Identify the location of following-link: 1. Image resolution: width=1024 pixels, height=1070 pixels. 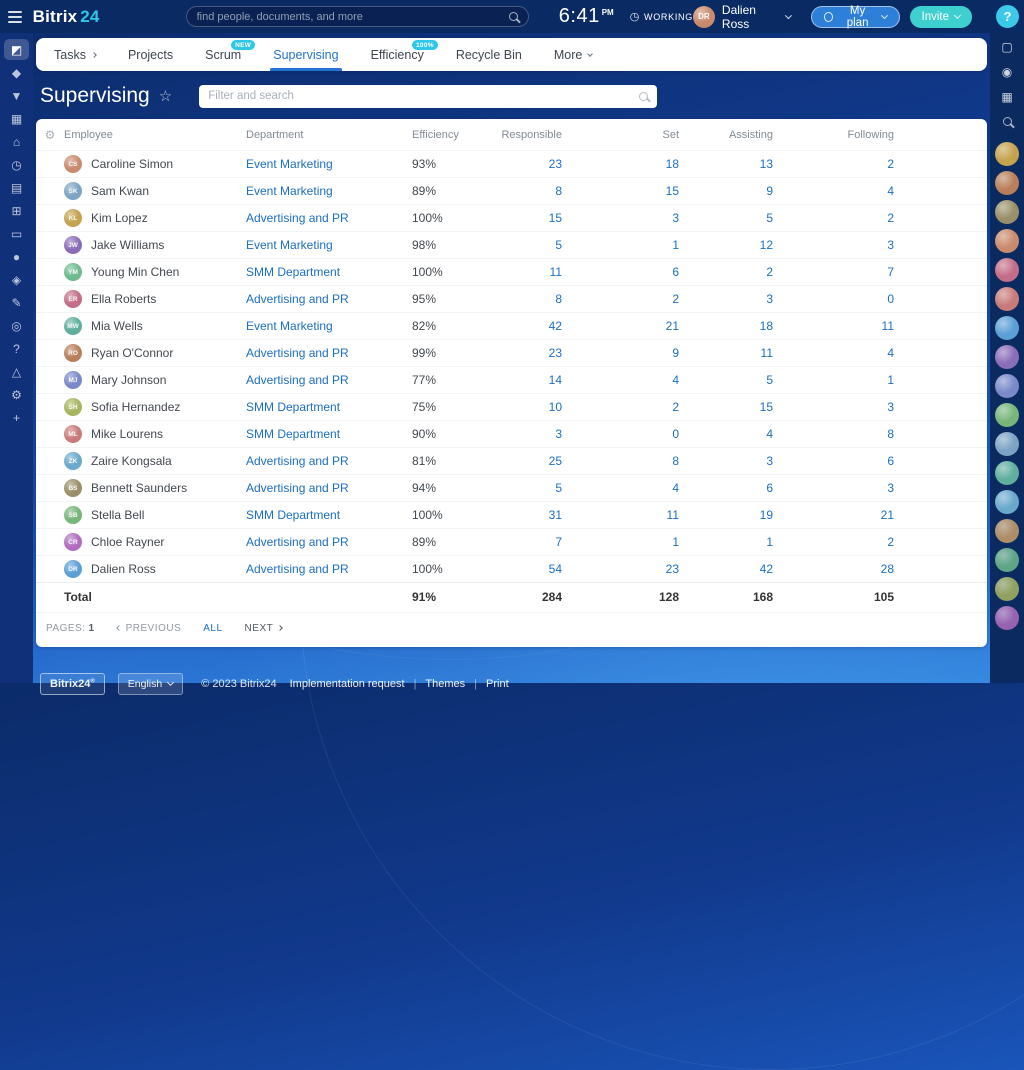
(841, 380).